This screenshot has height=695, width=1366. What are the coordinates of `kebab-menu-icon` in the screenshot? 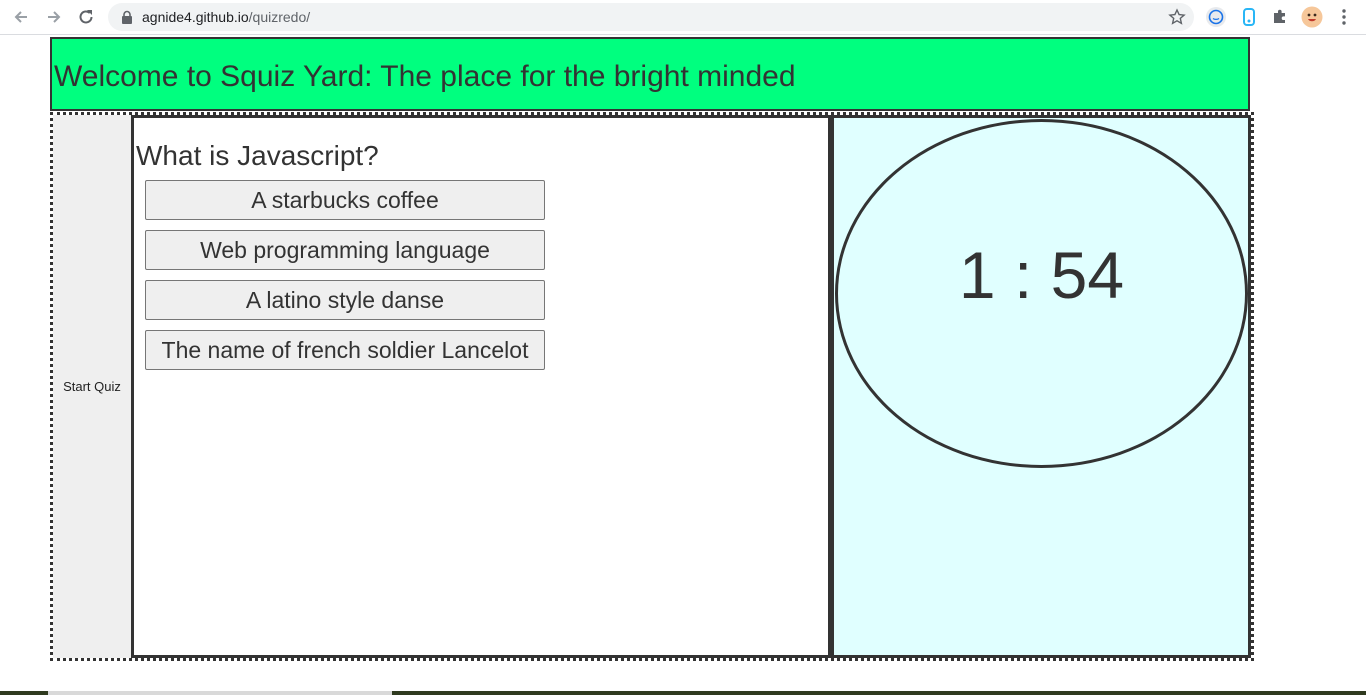 It's located at (1344, 17).